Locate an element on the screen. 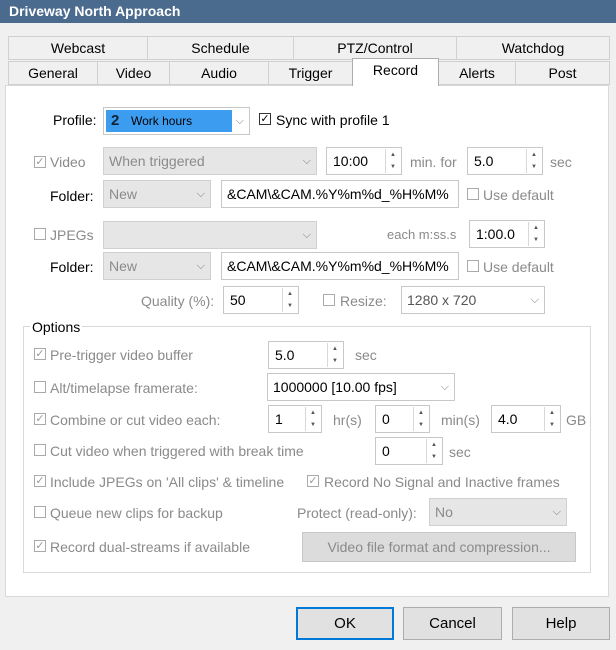 Image resolution: width=616 pixels, height=650 pixels. resize-select: 1280 x 720 ⌵ is located at coordinates (473, 300).